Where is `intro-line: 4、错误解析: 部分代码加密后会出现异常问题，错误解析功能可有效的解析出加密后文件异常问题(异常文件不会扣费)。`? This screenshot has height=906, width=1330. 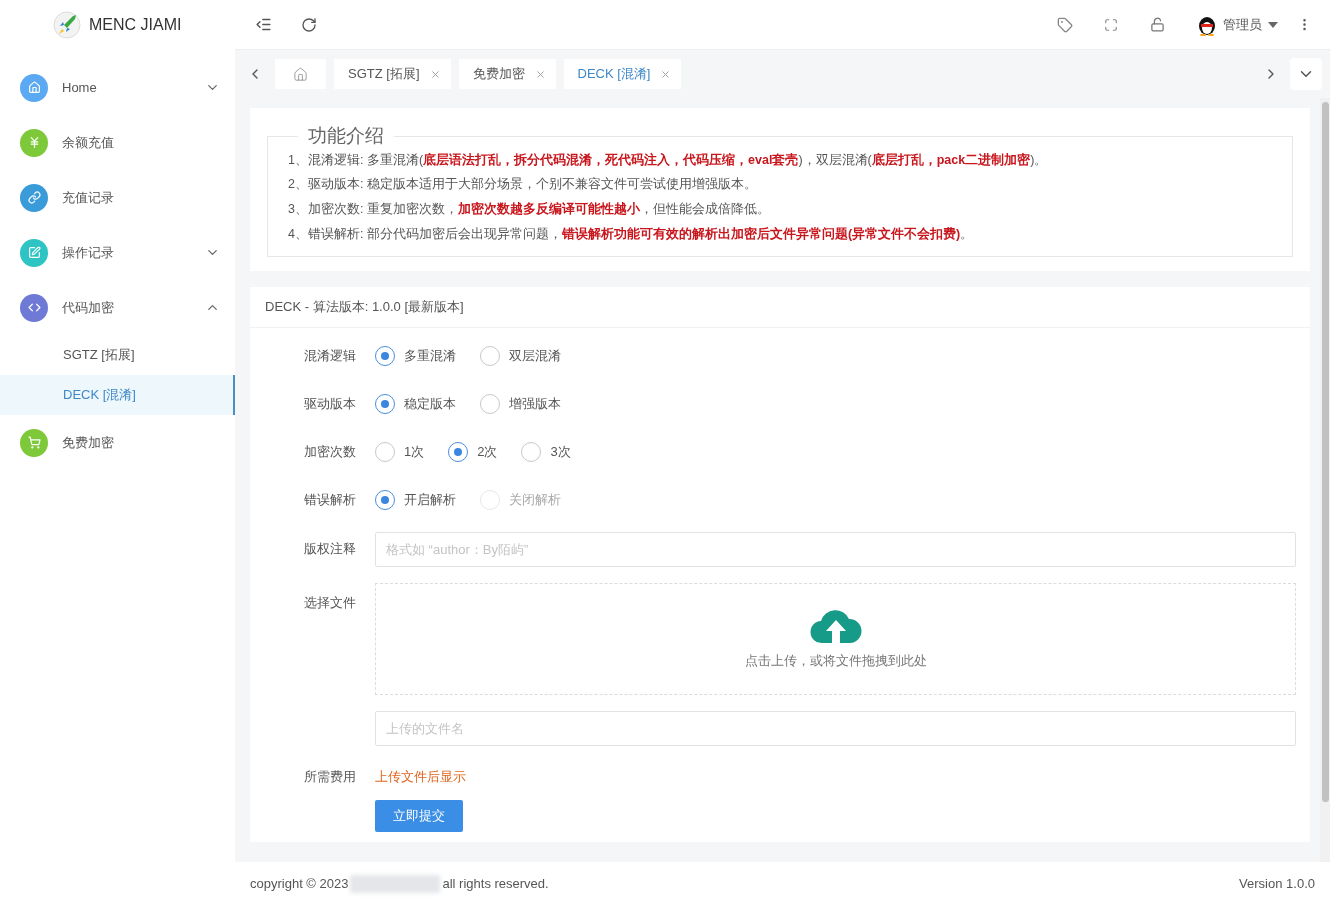 intro-line: 4、错误解析: 部分代码加密后会出现异常问题，错误解析功能可有效的解析出加密后文件异常问题(异常文件不会扣费)。 is located at coordinates (631, 234).